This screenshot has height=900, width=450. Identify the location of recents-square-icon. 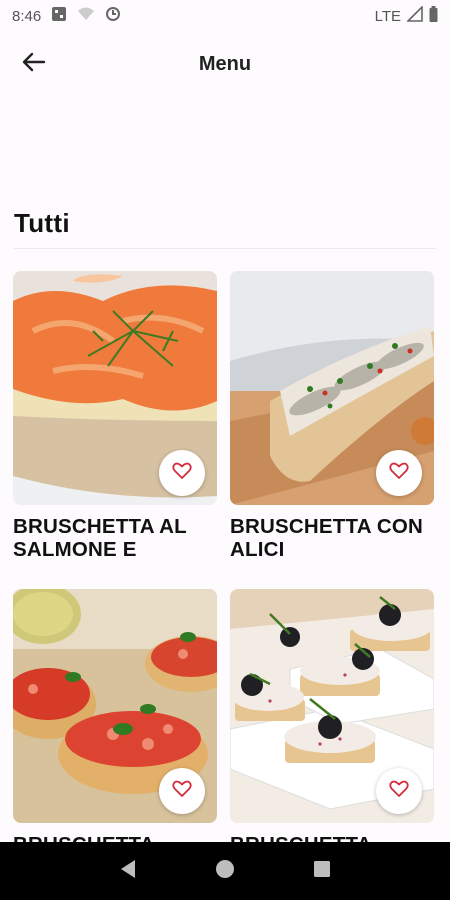
(322, 871).